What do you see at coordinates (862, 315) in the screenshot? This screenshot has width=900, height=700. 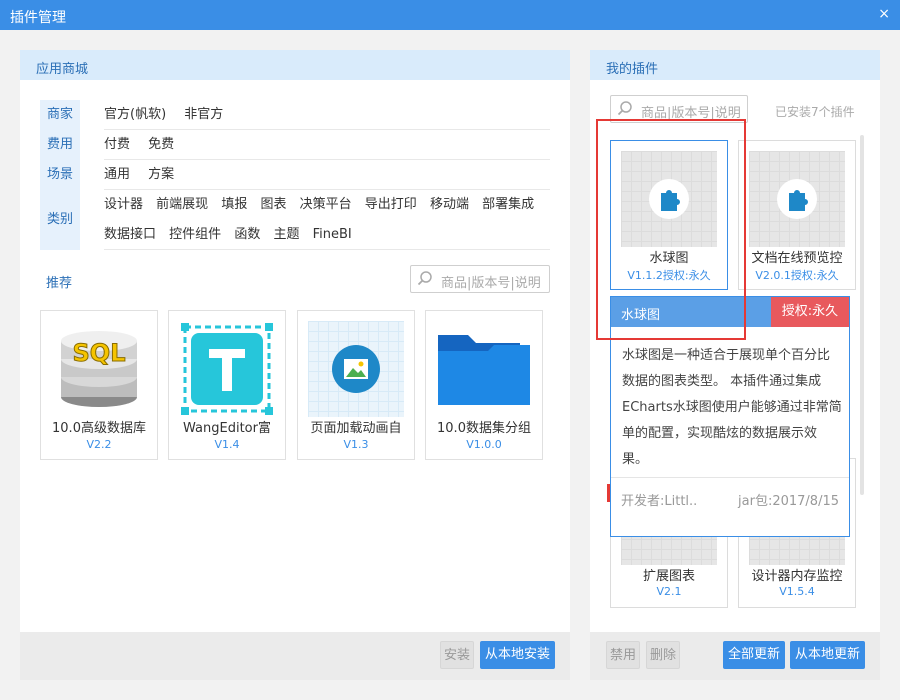 I see `plugin-list-scrollbar` at bounding box center [862, 315].